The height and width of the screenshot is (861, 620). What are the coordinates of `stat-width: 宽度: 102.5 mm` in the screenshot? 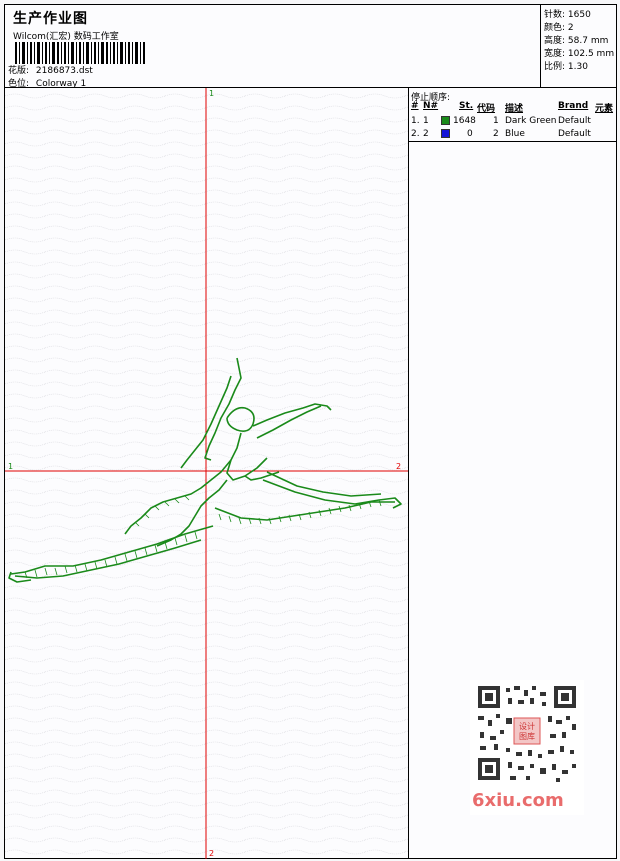 It's located at (579, 52).